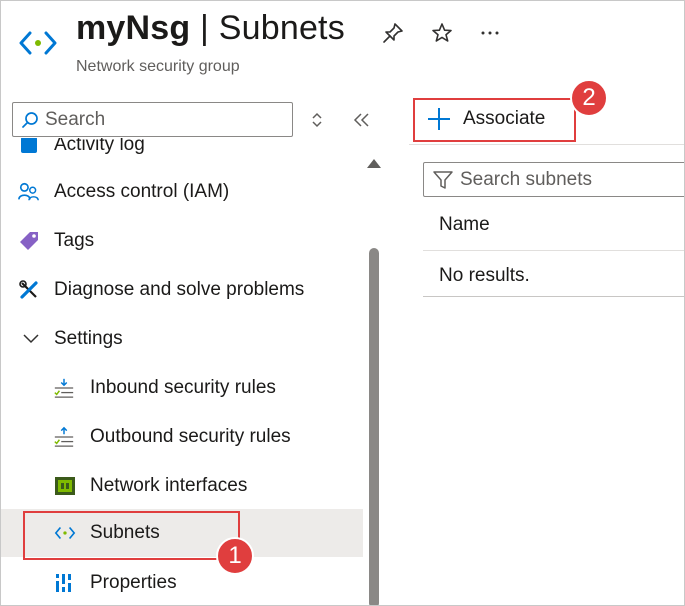 Image resolution: width=685 pixels, height=606 pixels. I want to click on sidebar-item-label: Inbound security rules, so click(183, 387).